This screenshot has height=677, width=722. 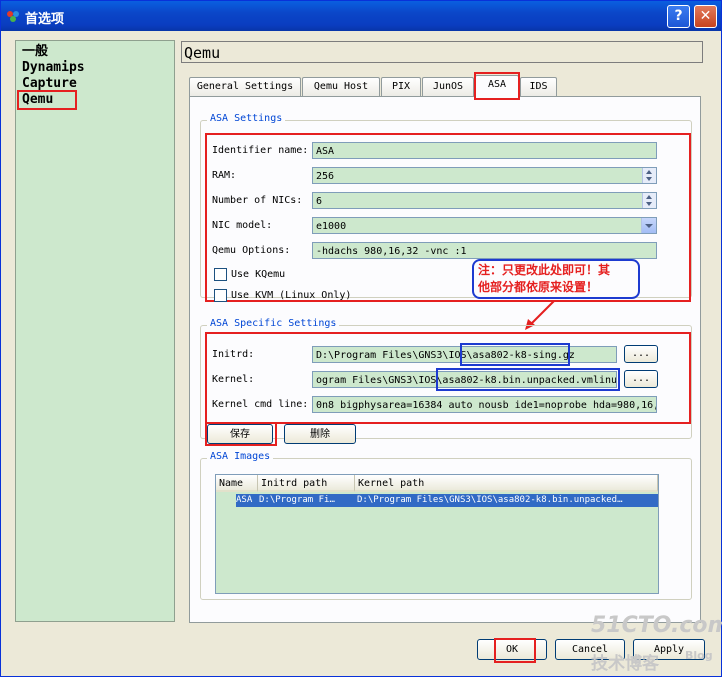 I want to click on use-kvm-label: Use KVM (Linux Only), so click(x=291, y=295).